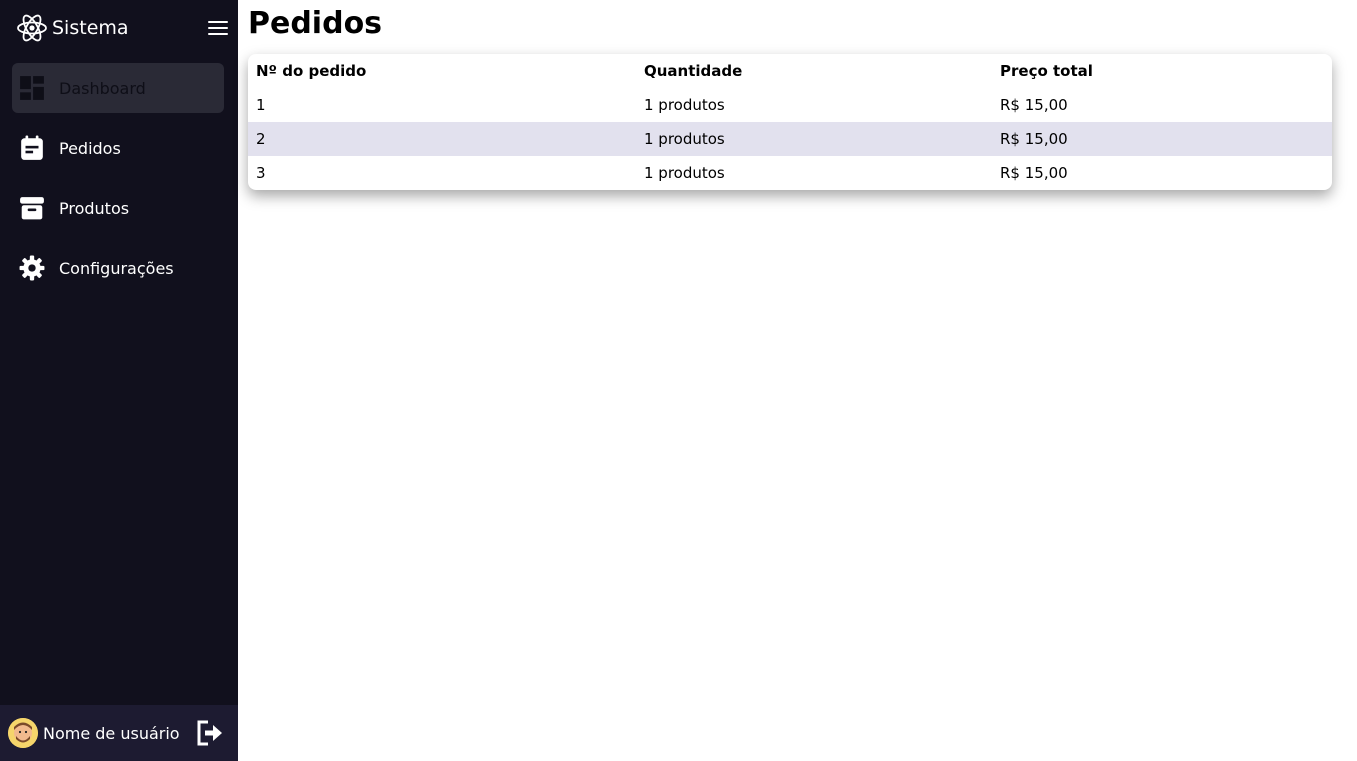 Image resolution: width=1357 pixels, height=761 pixels. Describe the element at coordinates (693, 71) in the screenshot. I see `column-header-quantity: Quantidade` at that location.